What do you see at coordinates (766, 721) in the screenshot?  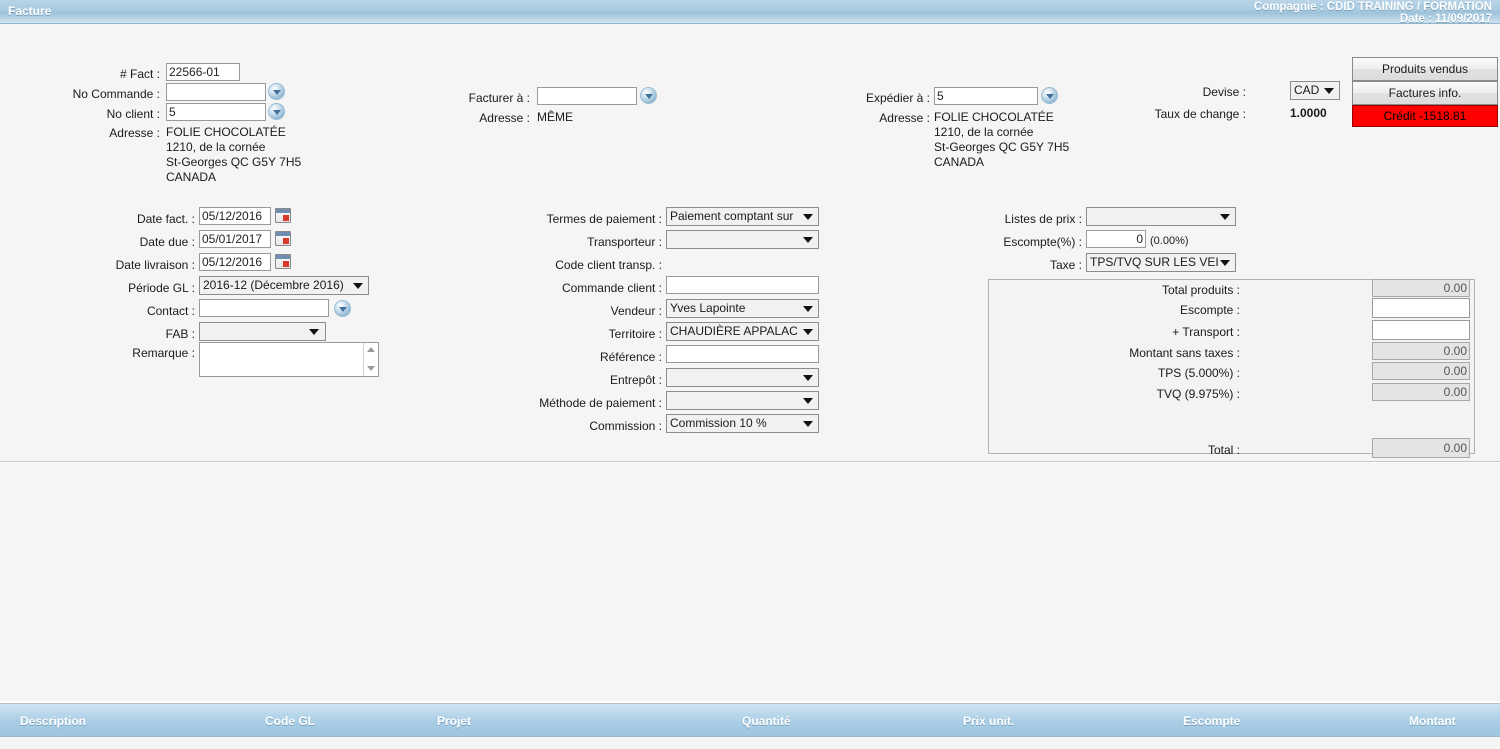 I see `column-header-quantite: Quantité` at bounding box center [766, 721].